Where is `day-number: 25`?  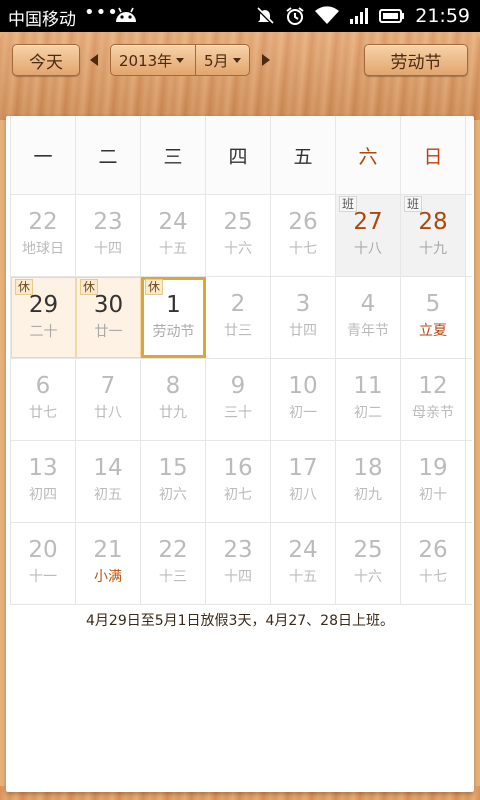
day-number: 25 is located at coordinates (238, 222).